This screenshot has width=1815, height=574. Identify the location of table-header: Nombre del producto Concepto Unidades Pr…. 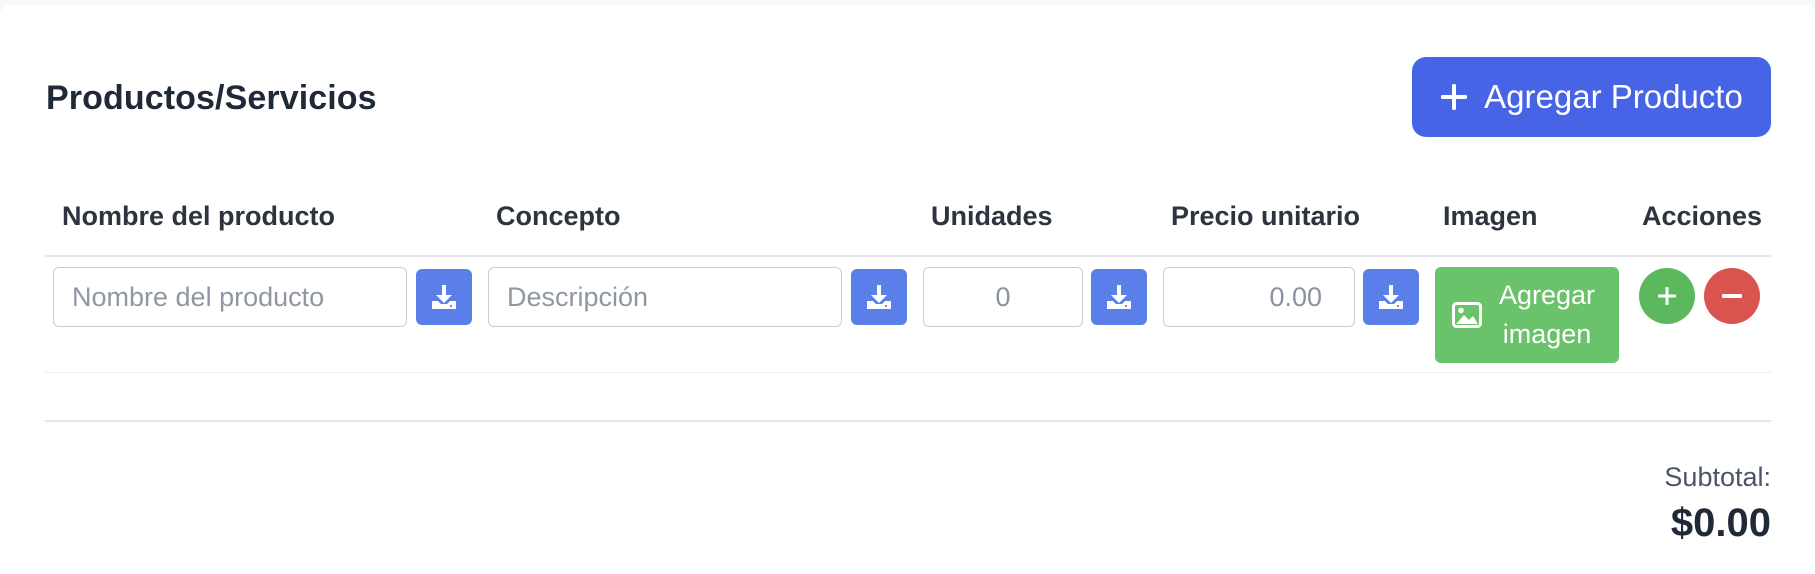
(908, 229).